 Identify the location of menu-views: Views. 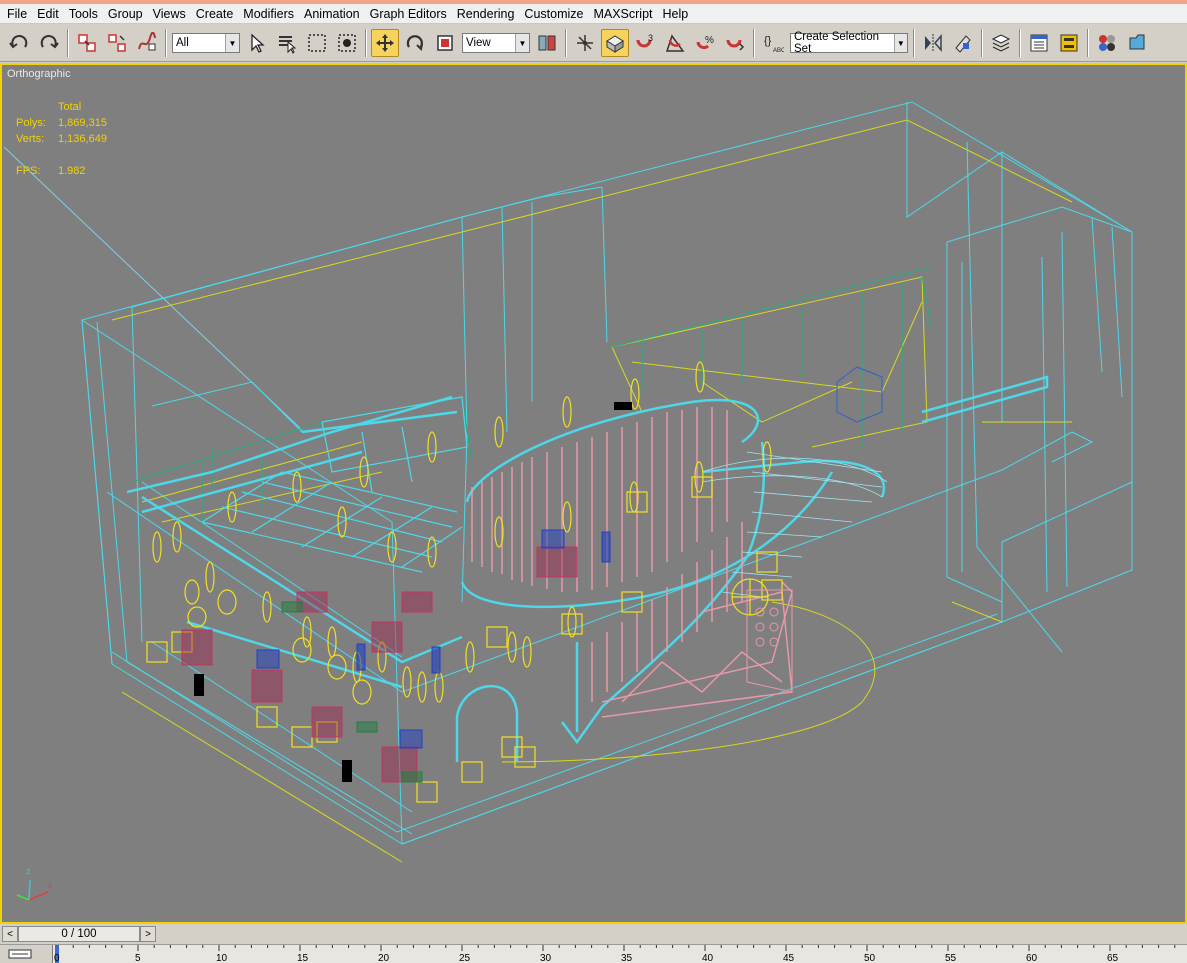
(169, 14).